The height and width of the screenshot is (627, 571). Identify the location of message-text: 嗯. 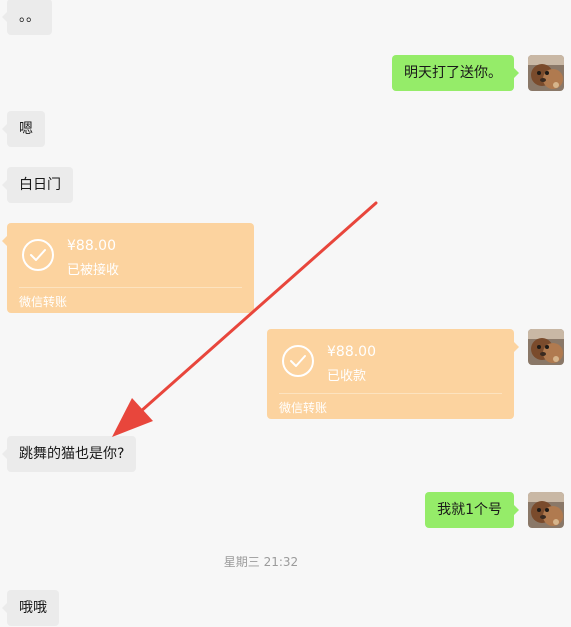
(26, 129).